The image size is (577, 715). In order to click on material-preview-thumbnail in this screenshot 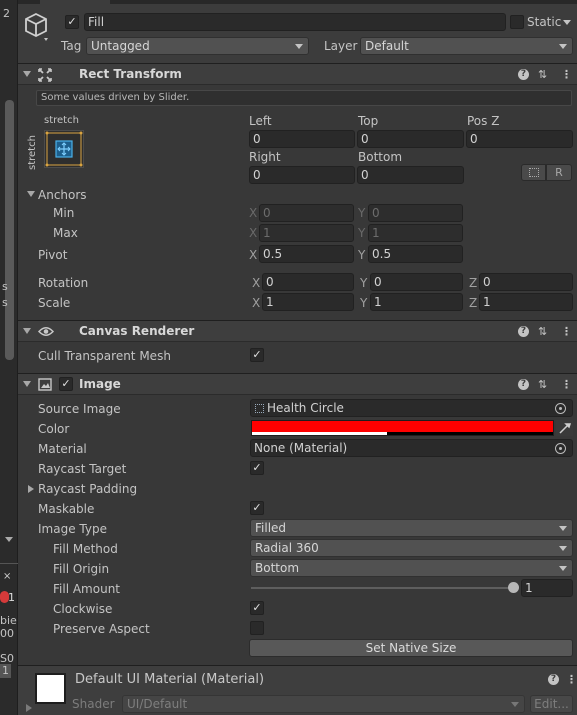, I will do `click(50, 688)`.